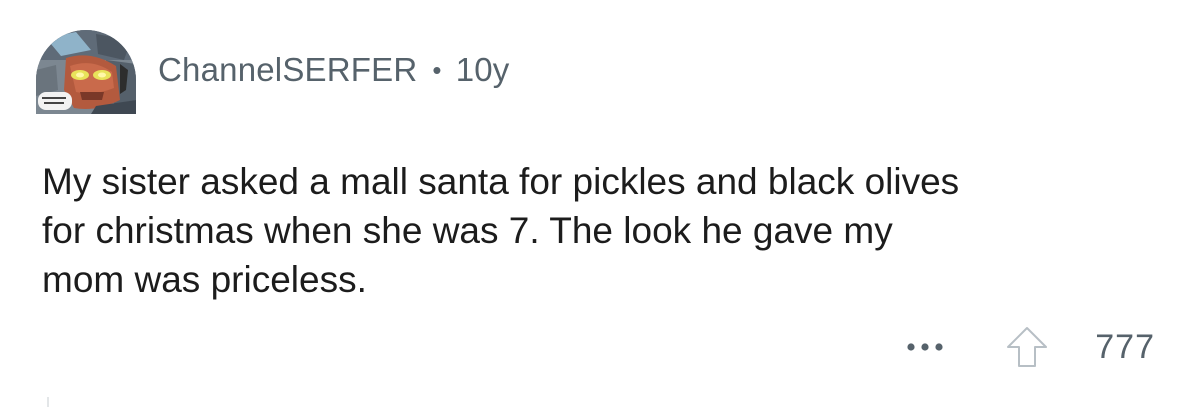 The width and height of the screenshot is (1179, 407). I want to click on more-options-button, so click(925, 347).